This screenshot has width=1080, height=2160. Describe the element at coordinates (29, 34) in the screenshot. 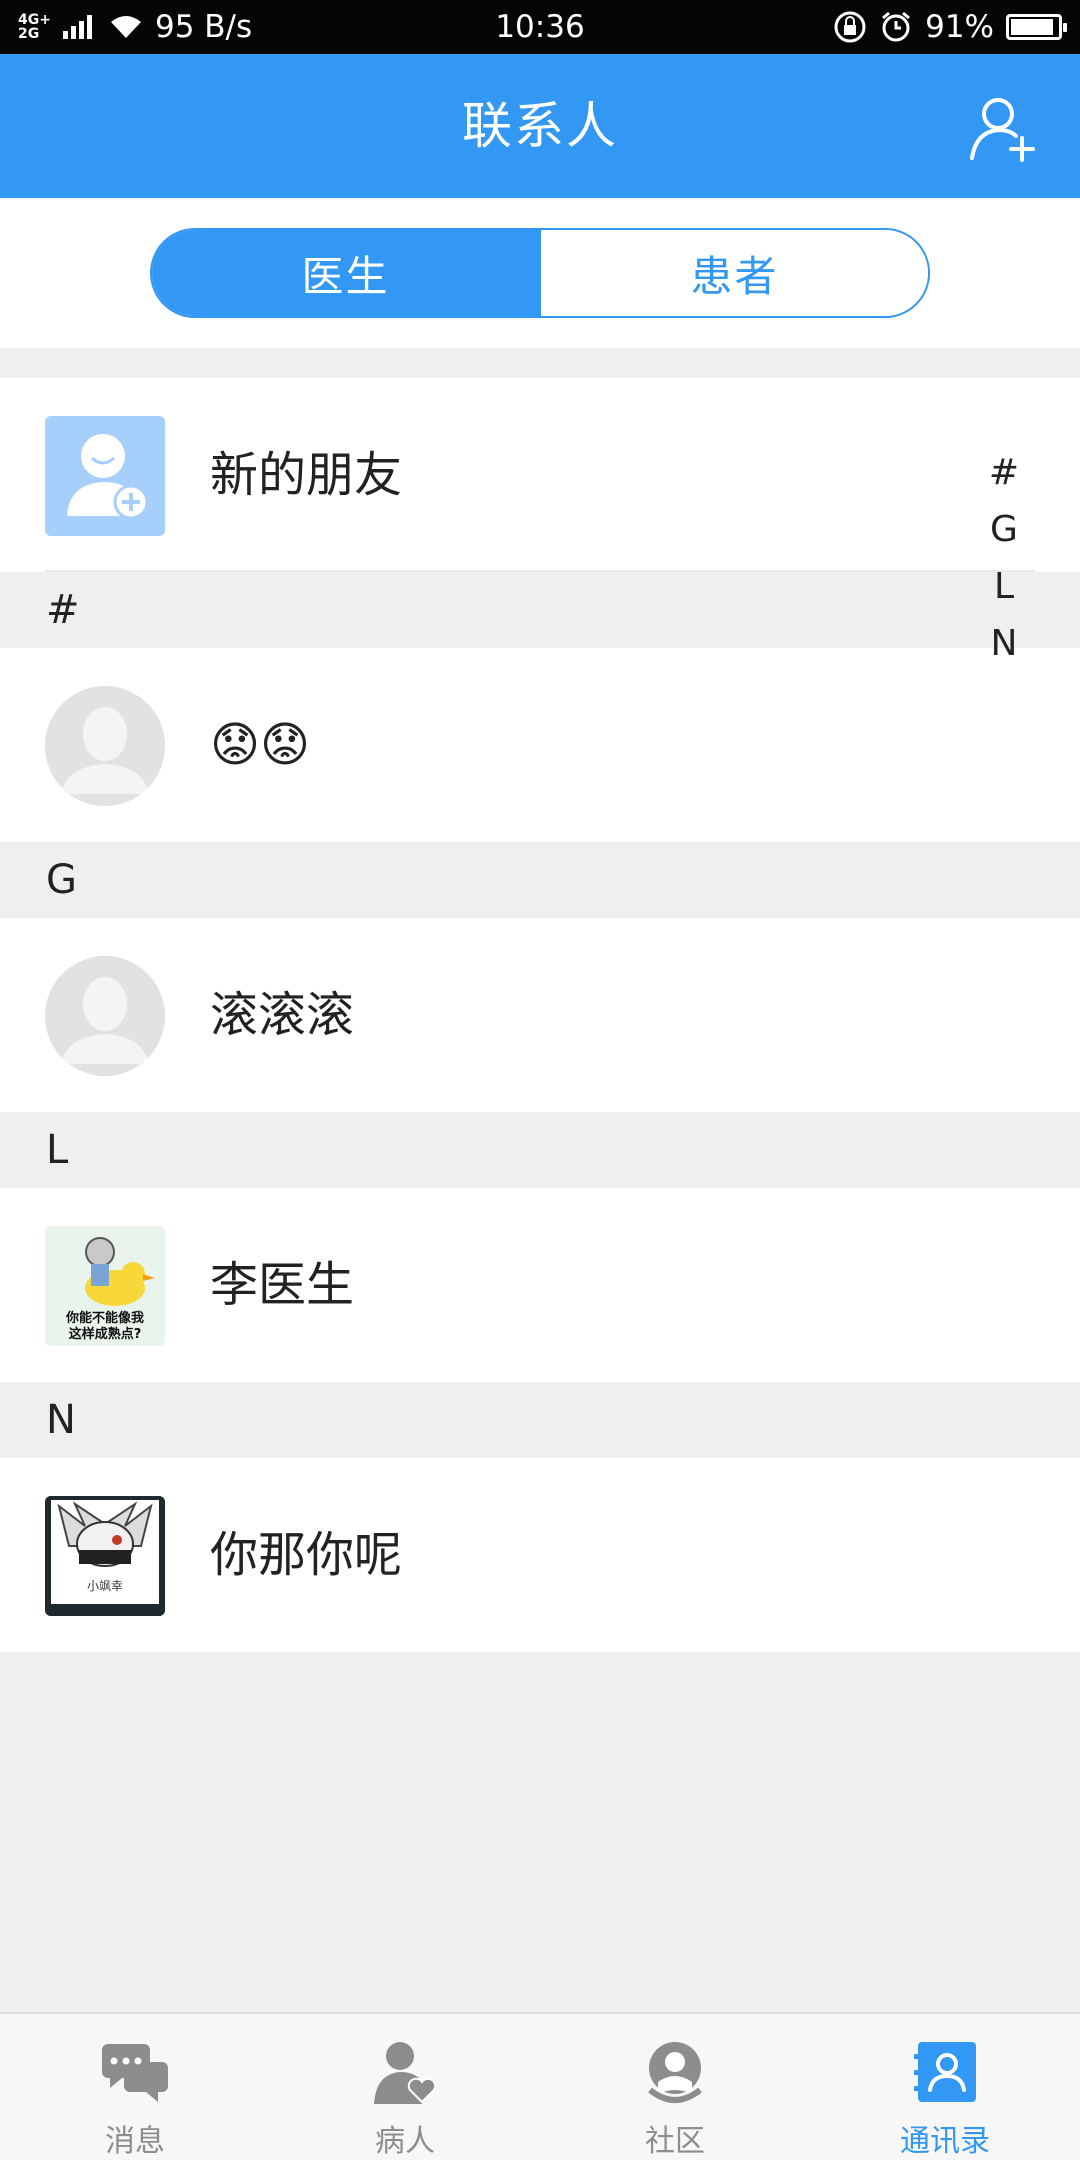

I see `network-type-secondary: 2G` at that location.